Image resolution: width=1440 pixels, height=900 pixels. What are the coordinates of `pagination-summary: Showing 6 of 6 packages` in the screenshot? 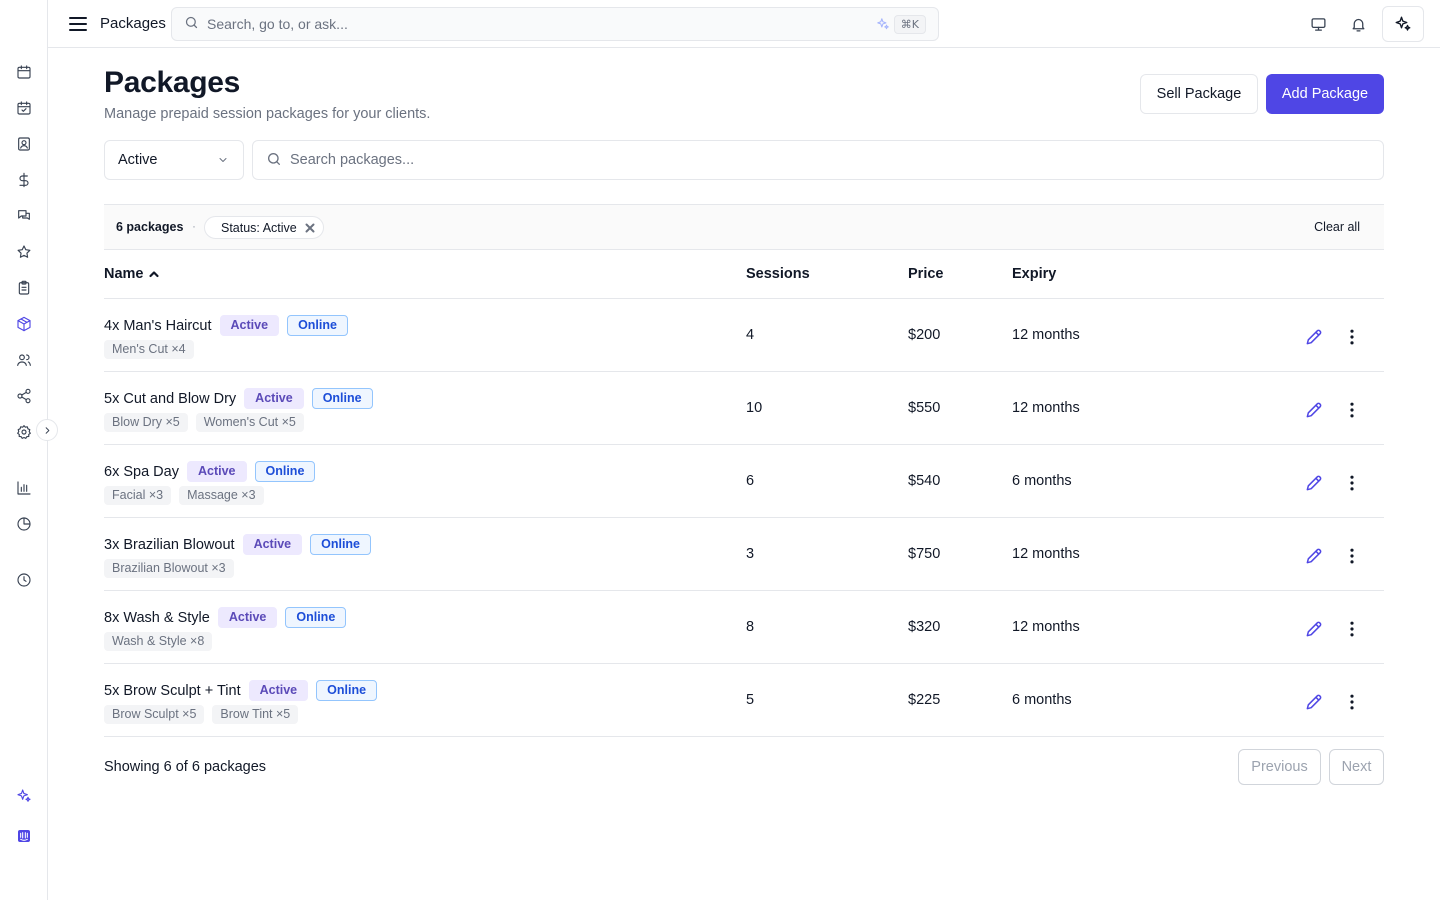 It's located at (185, 767).